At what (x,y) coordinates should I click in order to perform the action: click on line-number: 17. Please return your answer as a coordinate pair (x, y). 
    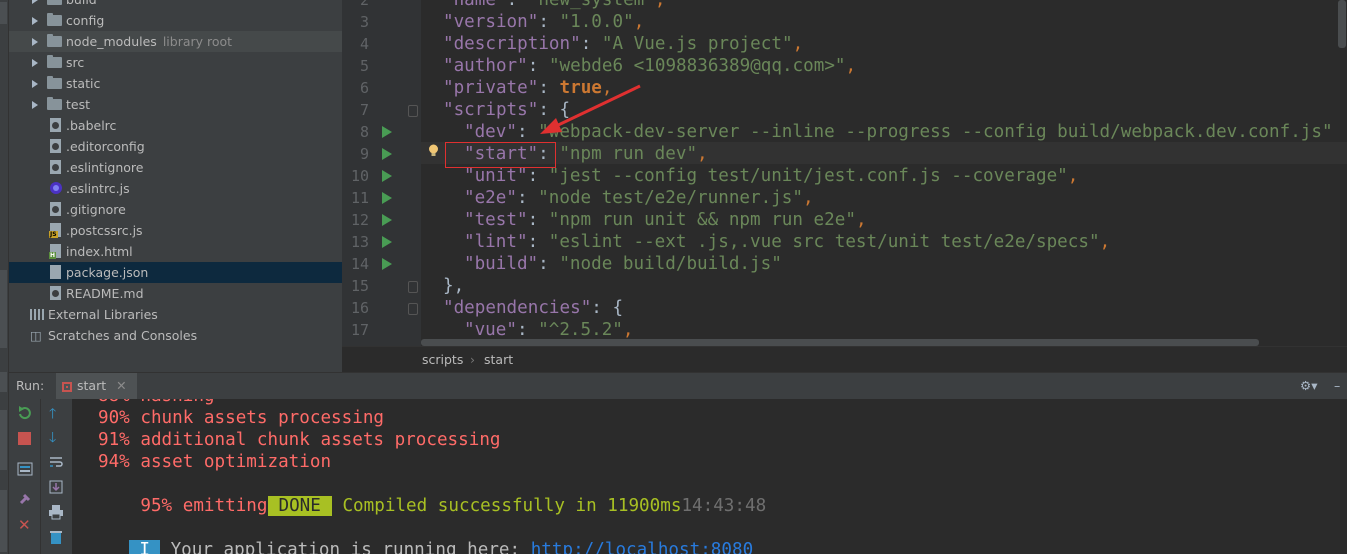
    Looking at the image, I should click on (359, 330).